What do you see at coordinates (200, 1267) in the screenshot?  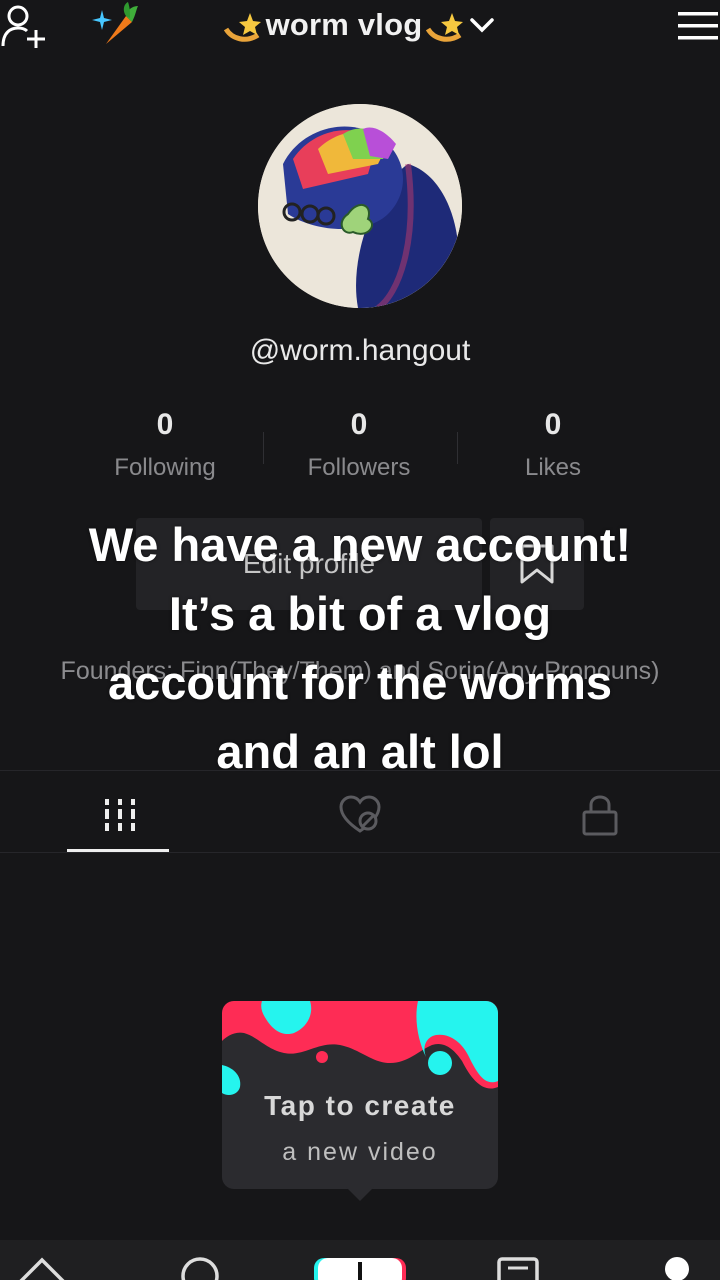 I see `discover-icon` at bounding box center [200, 1267].